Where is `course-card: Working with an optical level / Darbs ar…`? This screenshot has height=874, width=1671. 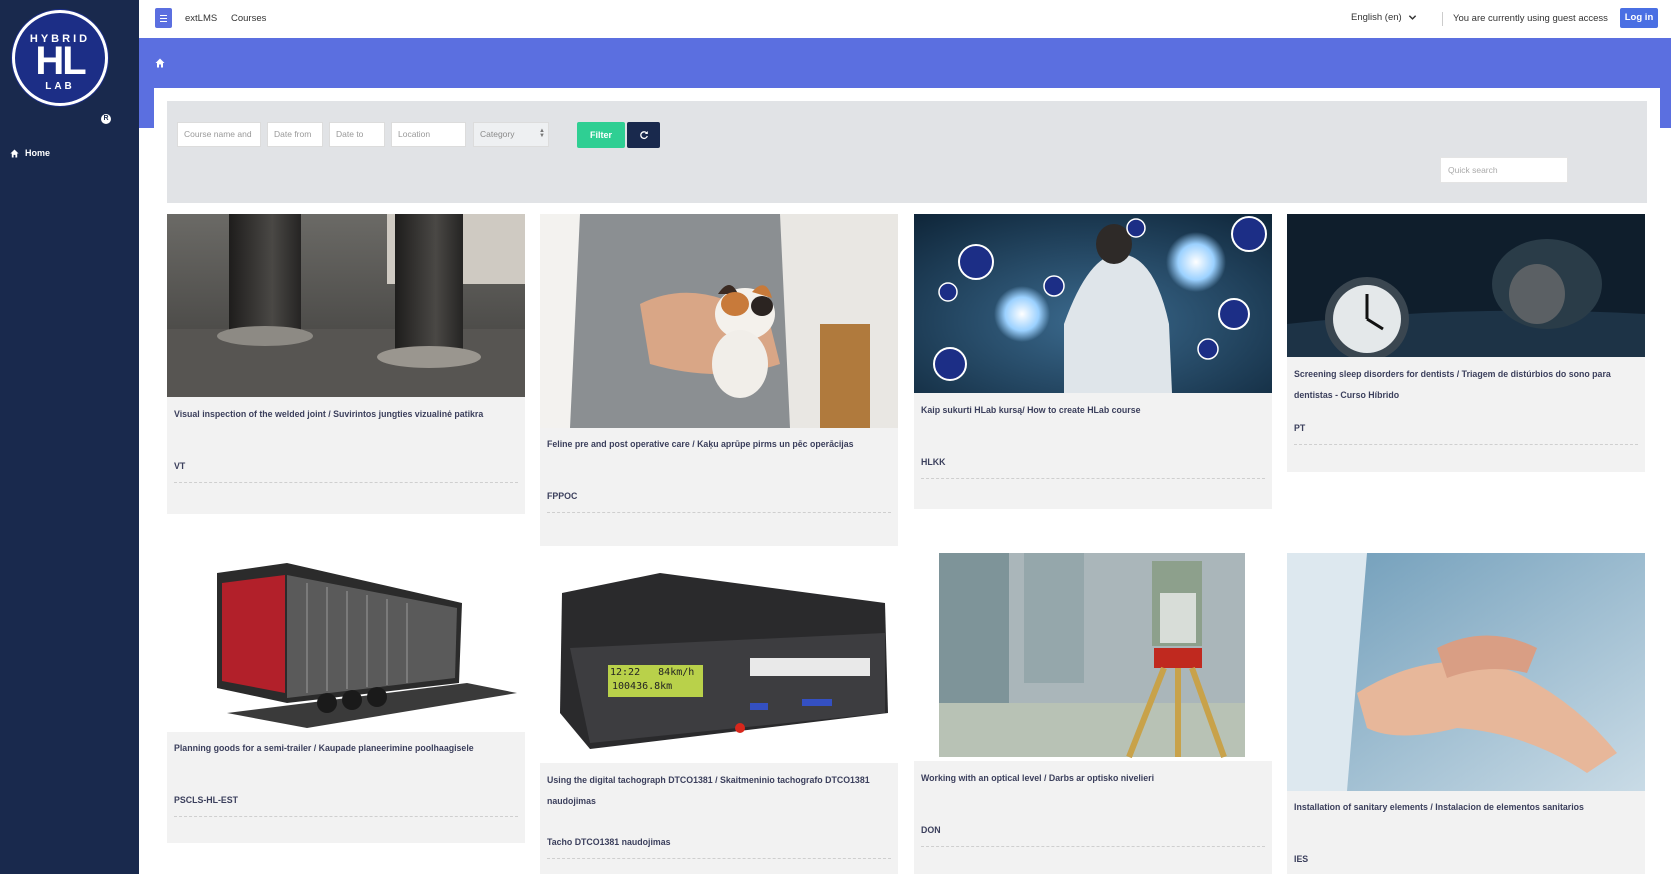 course-card: Working with an optical level / Darbs ar… is located at coordinates (1093, 713).